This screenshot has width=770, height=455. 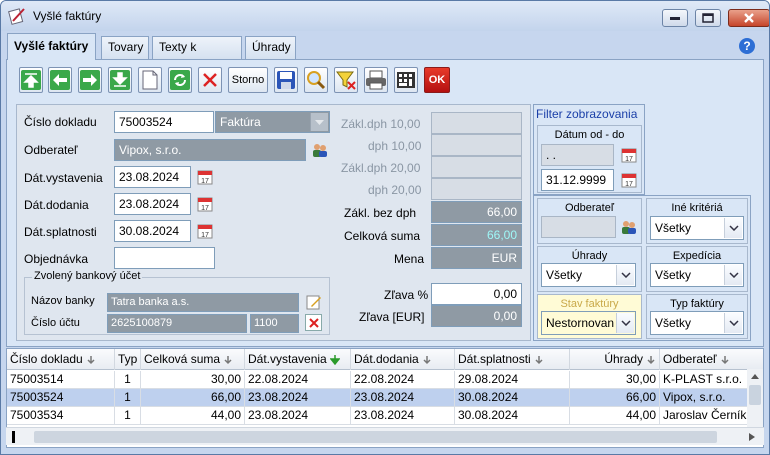 What do you see at coordinates (197, 55) in the screenshot?
I see `tab-texty-k-fakture: Texty k faktúre` at bounding box center [197, 55].